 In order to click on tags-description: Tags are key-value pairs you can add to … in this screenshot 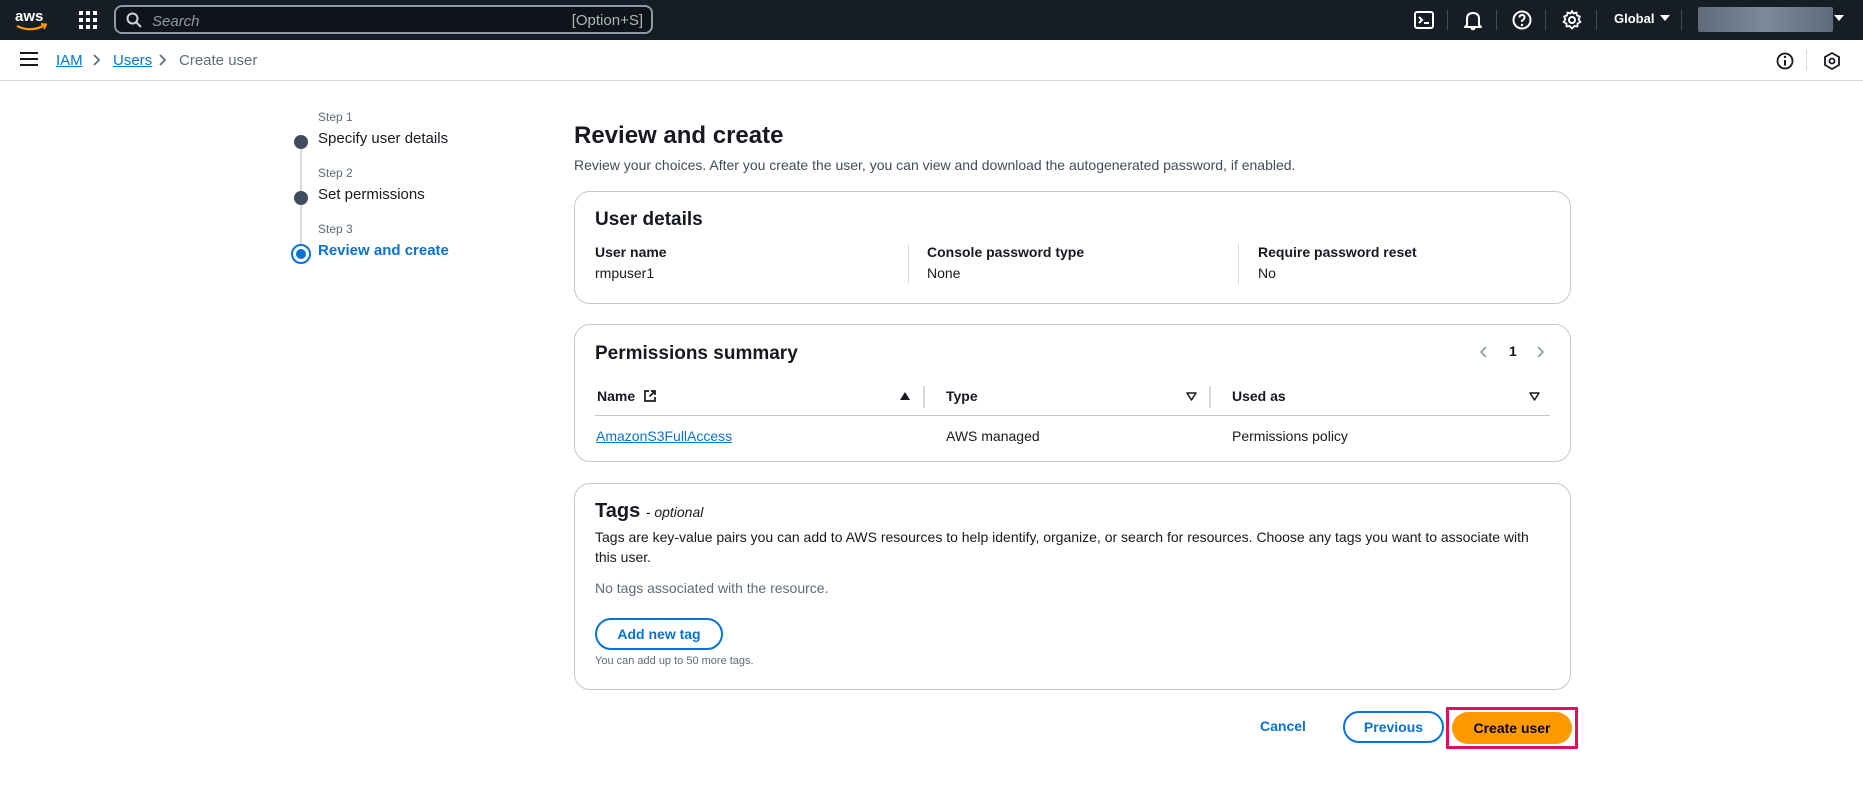, I will do `click(1062, 547)`.